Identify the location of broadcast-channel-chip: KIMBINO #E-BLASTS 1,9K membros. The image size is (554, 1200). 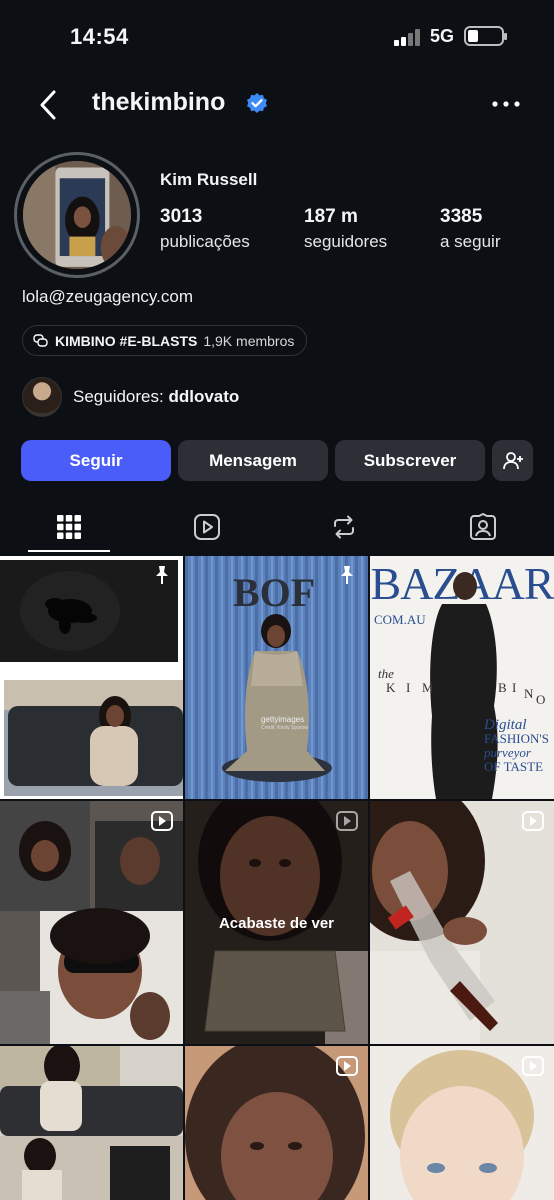
(165, 340).